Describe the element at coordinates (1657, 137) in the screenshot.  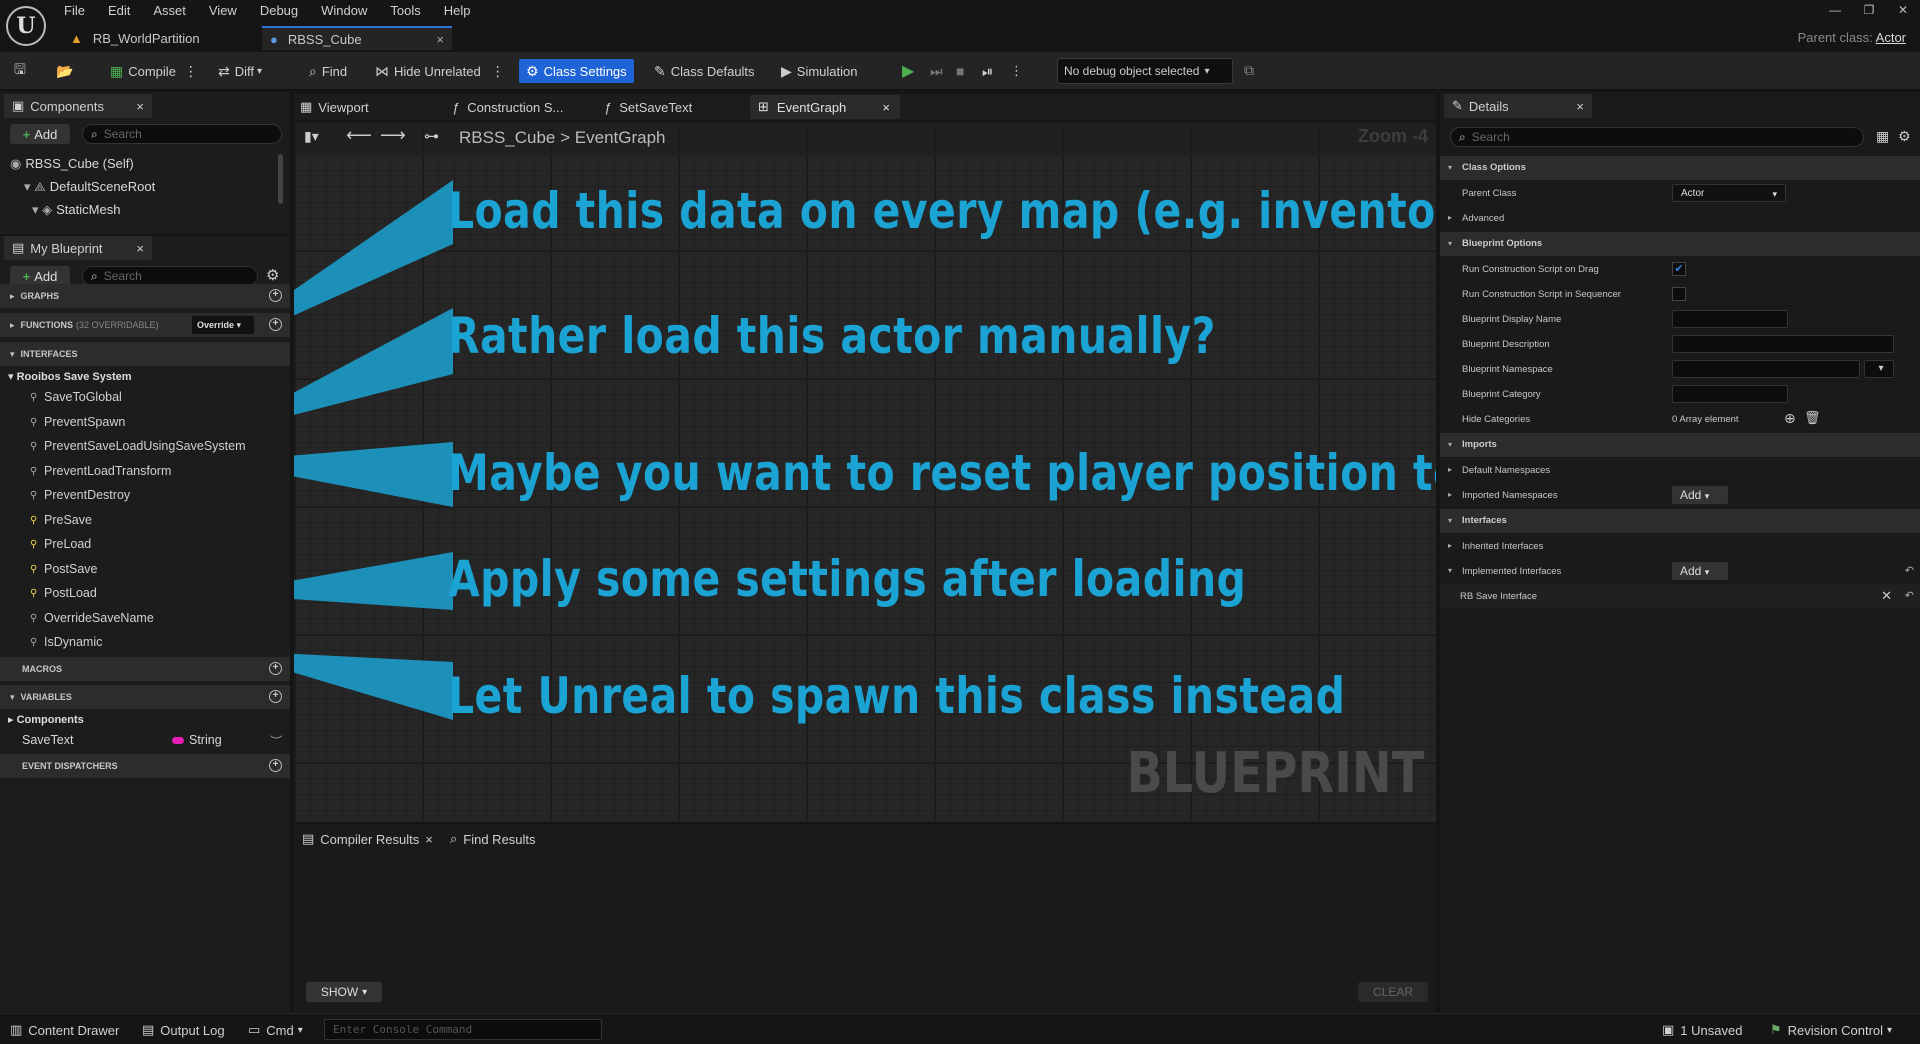
I see `details-search-input: ⌕ Search` at that location.